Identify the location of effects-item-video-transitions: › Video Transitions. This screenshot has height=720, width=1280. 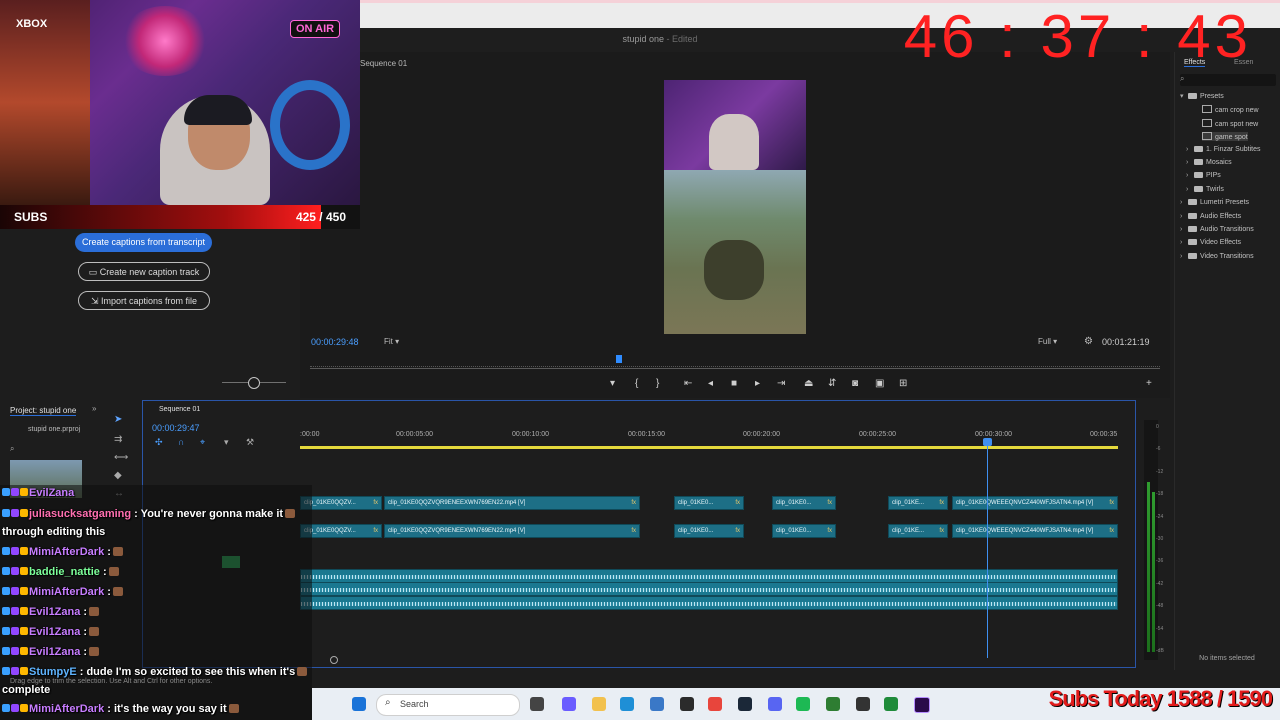
(1217, 256).